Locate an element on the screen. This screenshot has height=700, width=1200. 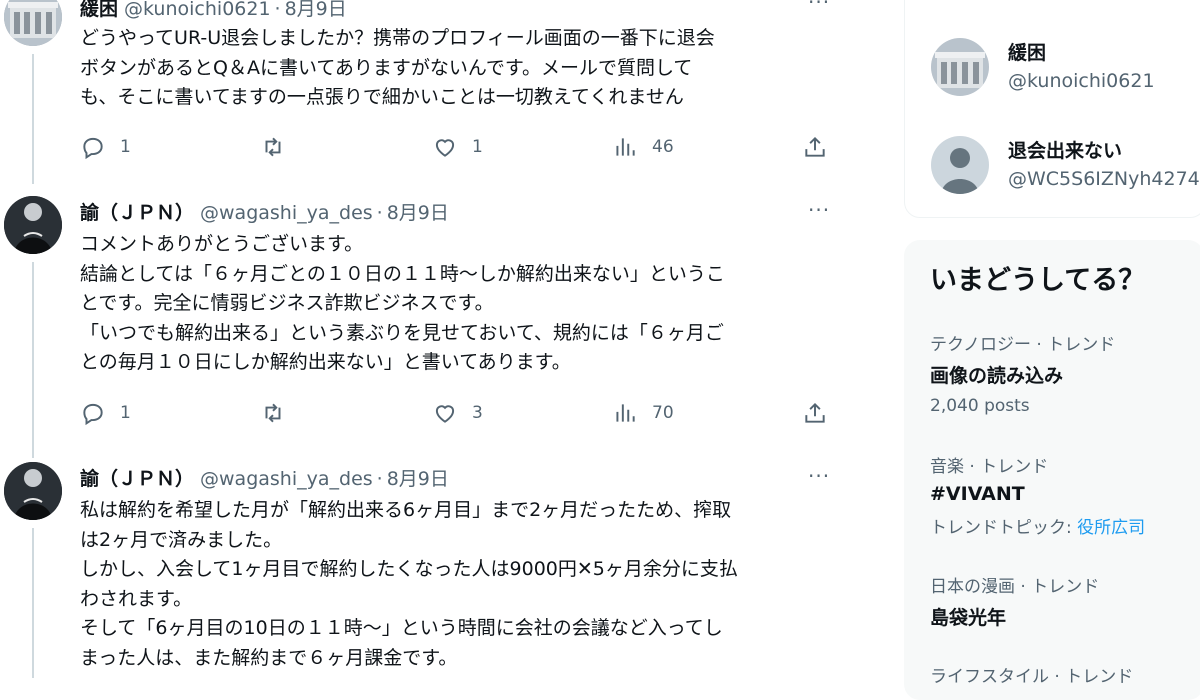
author-handle: @kunoichi0621 is located at coordinates (197, 10).